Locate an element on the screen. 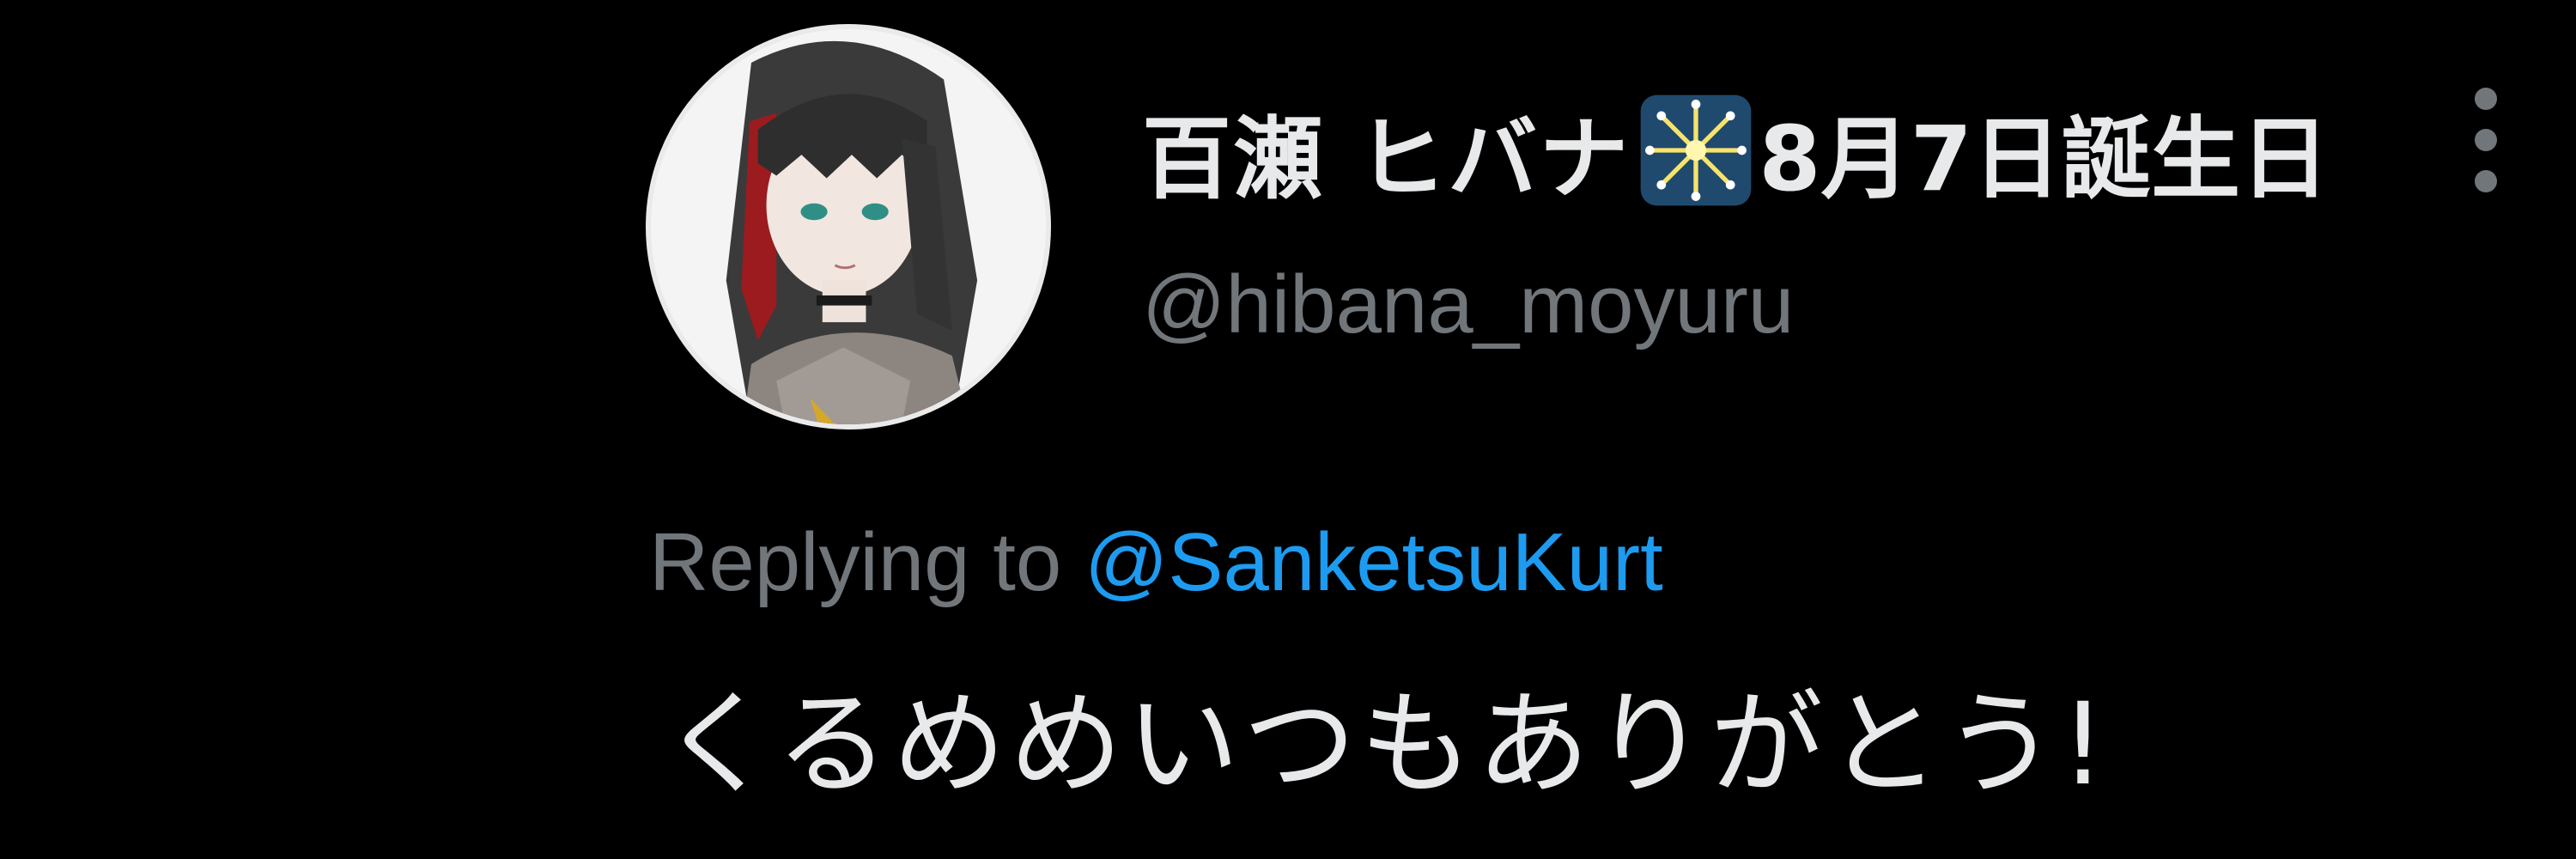 The image size is (2576, 859). replying-to-label: Replying to is located at coordinates (867, 562).